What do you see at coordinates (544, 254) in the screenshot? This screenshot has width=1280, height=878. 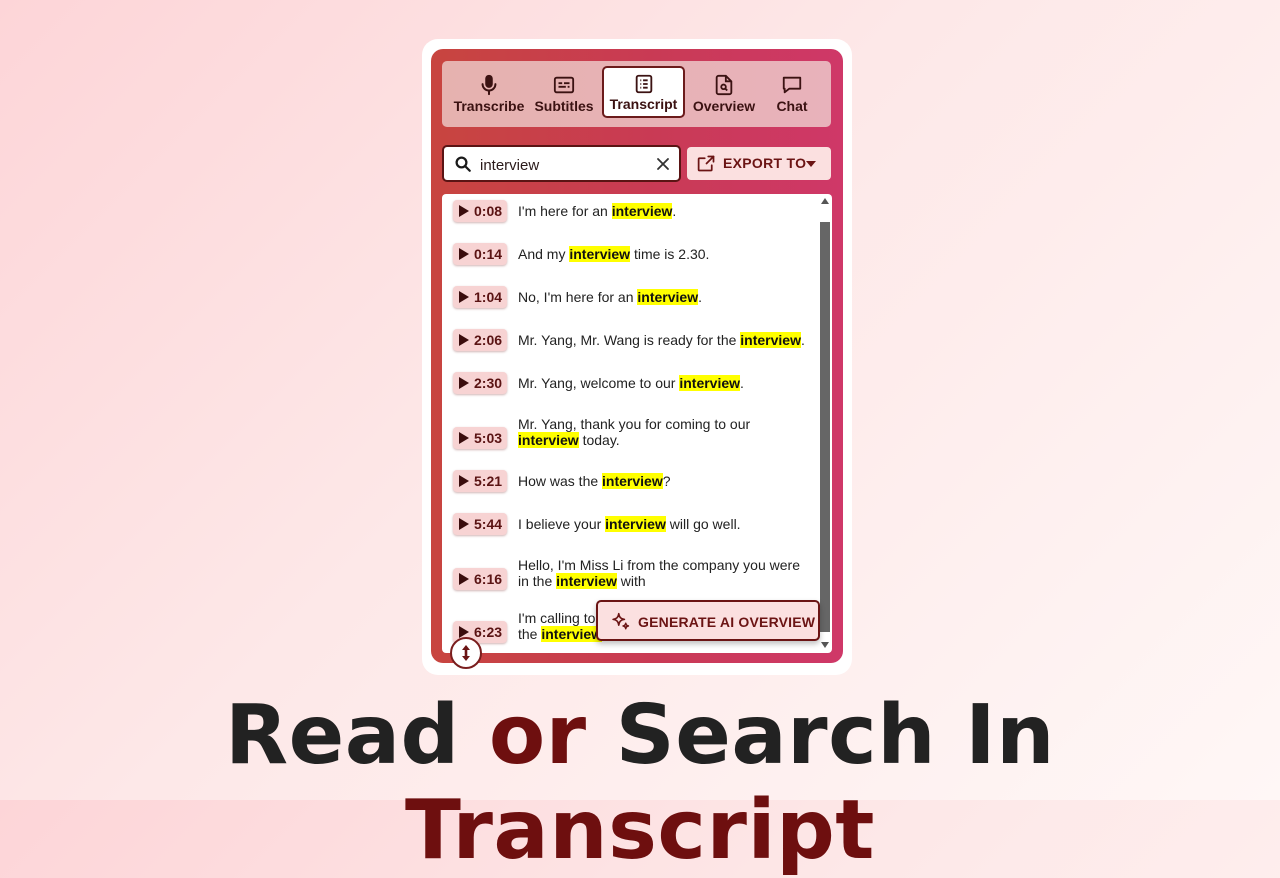 I see `text-segment: And my` at bounding box center [544, 254].